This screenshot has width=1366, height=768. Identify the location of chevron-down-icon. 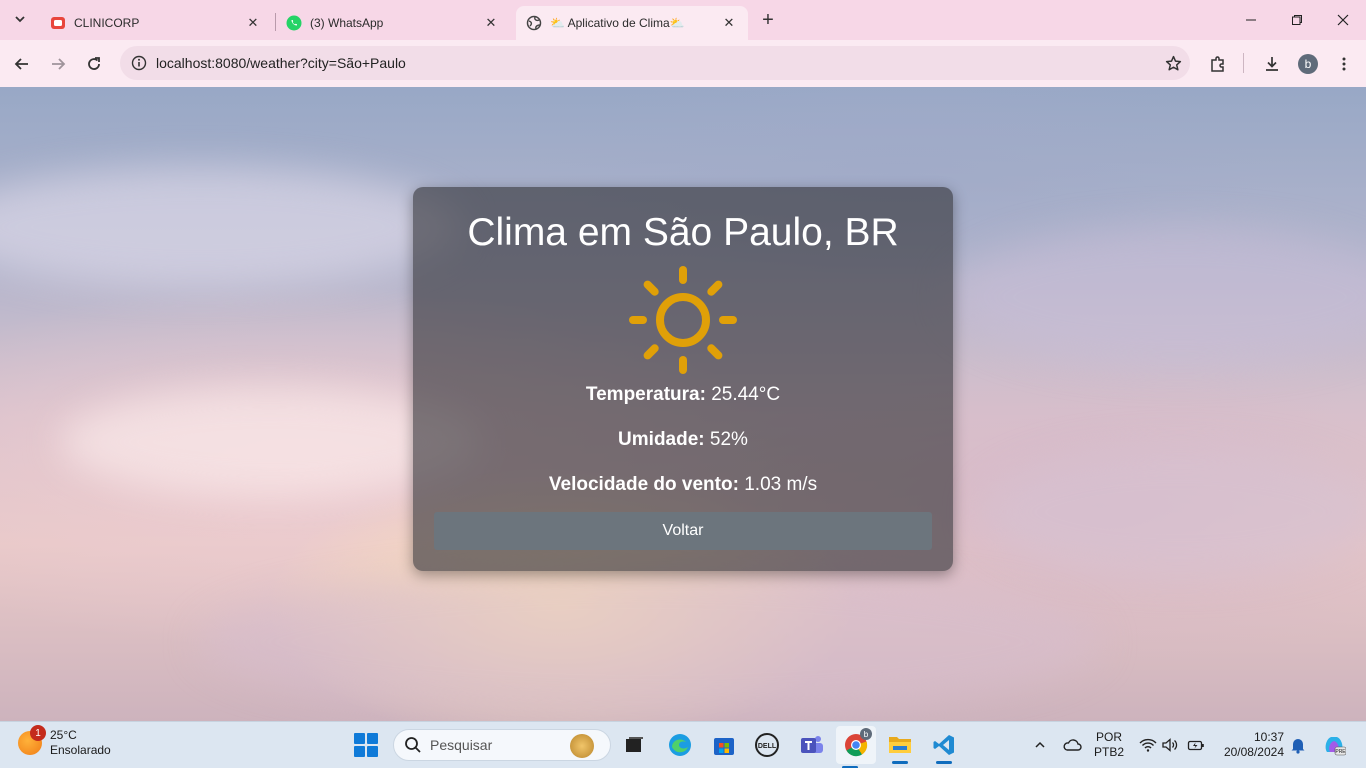
(20, 19).